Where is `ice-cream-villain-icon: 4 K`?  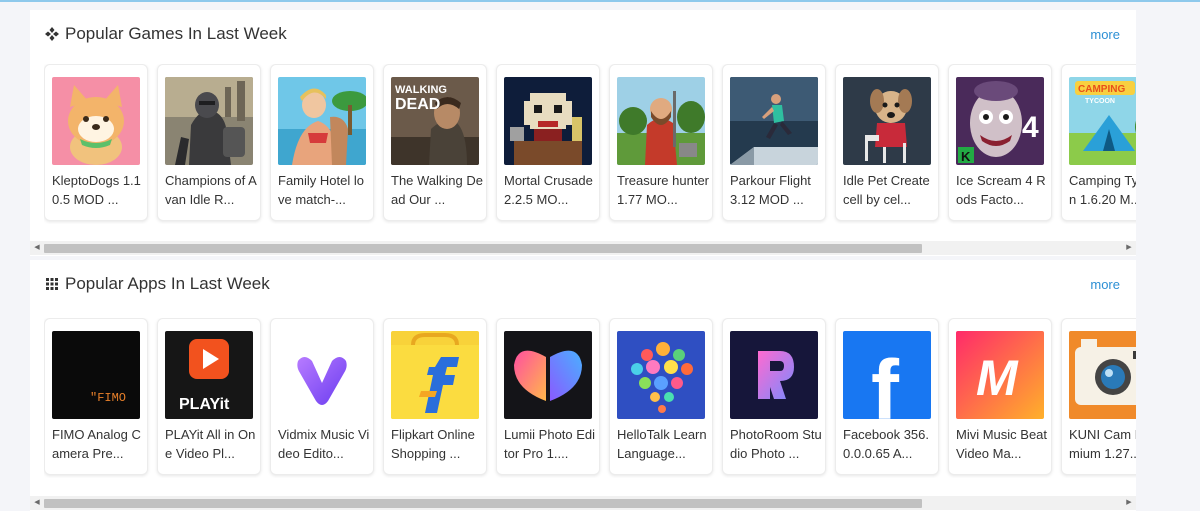
ice-cream-villain-icon: 4 K is located at coordinates (1000, 121).